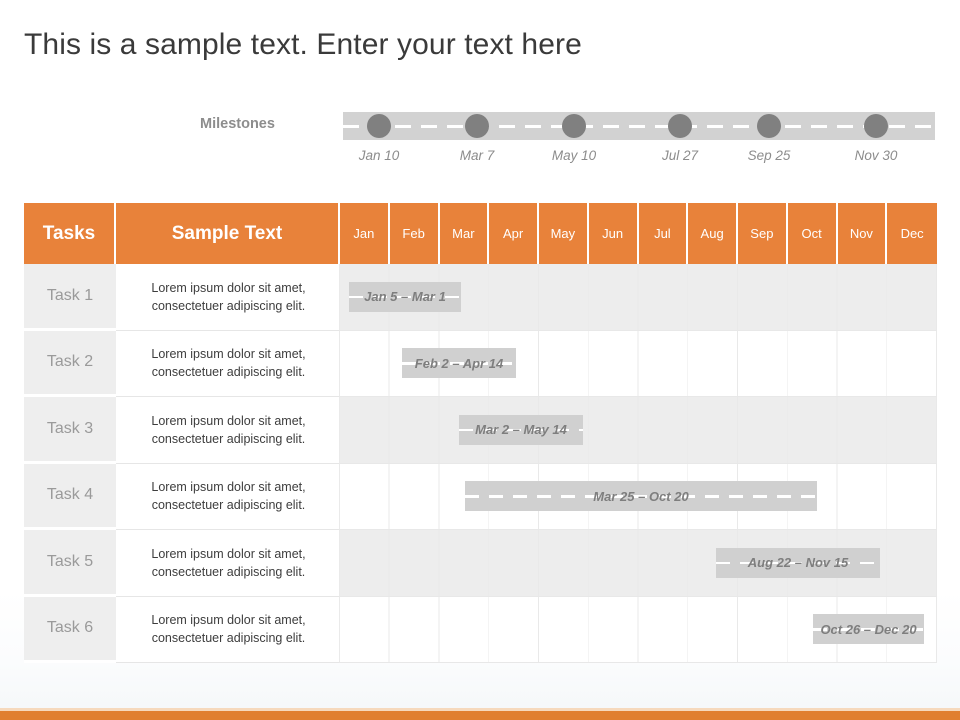  What do you see at coordinates (70, 563) in the screenshot?
I see `task-label: Task 5` at bounding box center [70, 563].